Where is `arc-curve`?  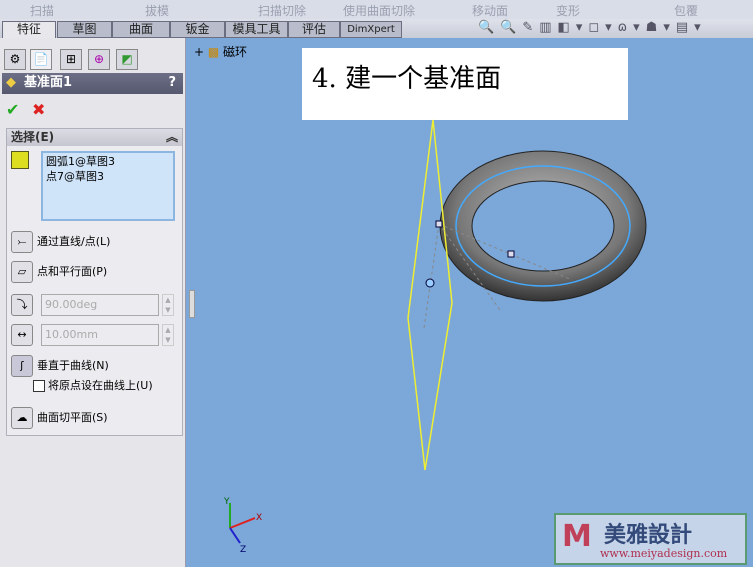
arc-curve is located at coordinates (543, 226).